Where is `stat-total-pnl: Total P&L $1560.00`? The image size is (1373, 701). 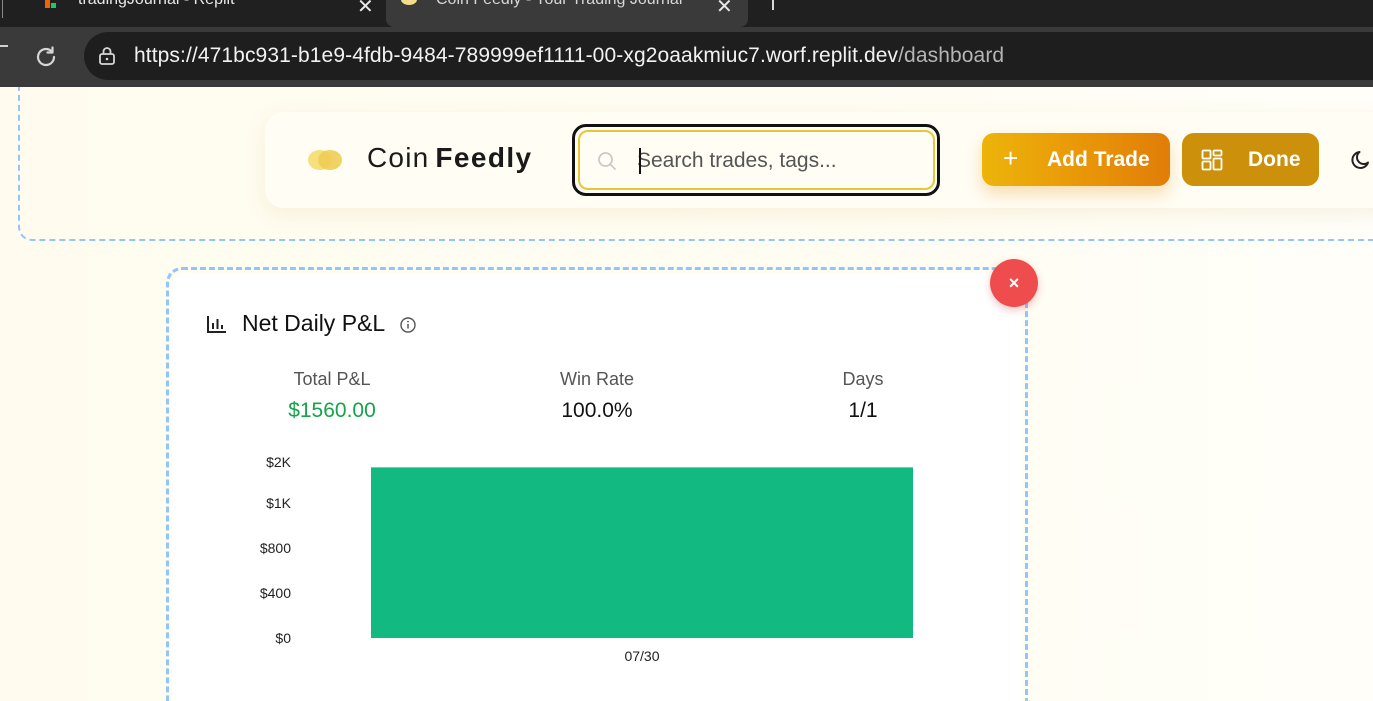 stat-total-pnl: Total P&L $1560.00 is located at coordinates (332, 396).